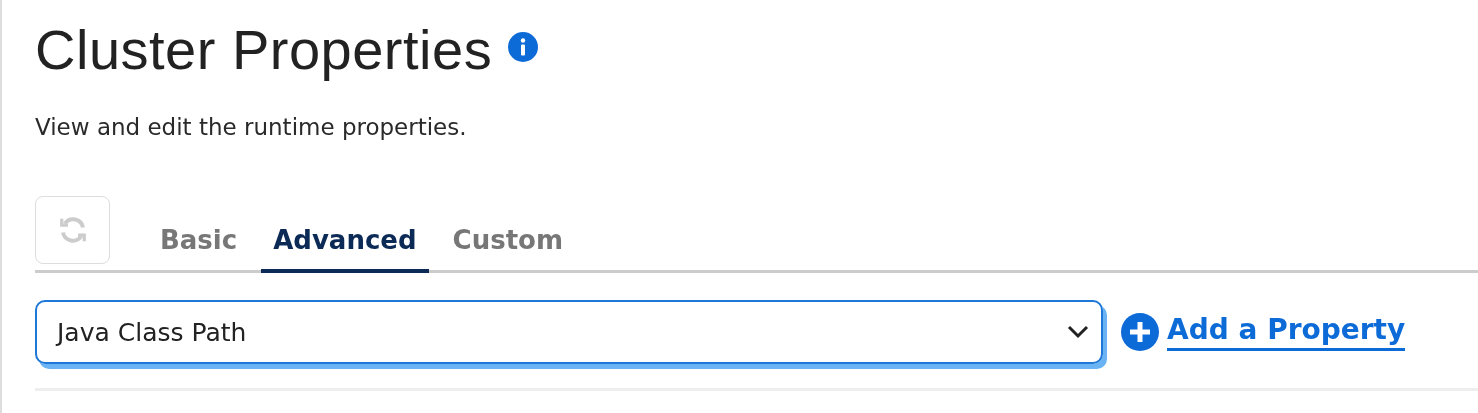 The image size is (1478, 413). I want to click on page-description: View and edit the runtime properties., so click(251, 127).